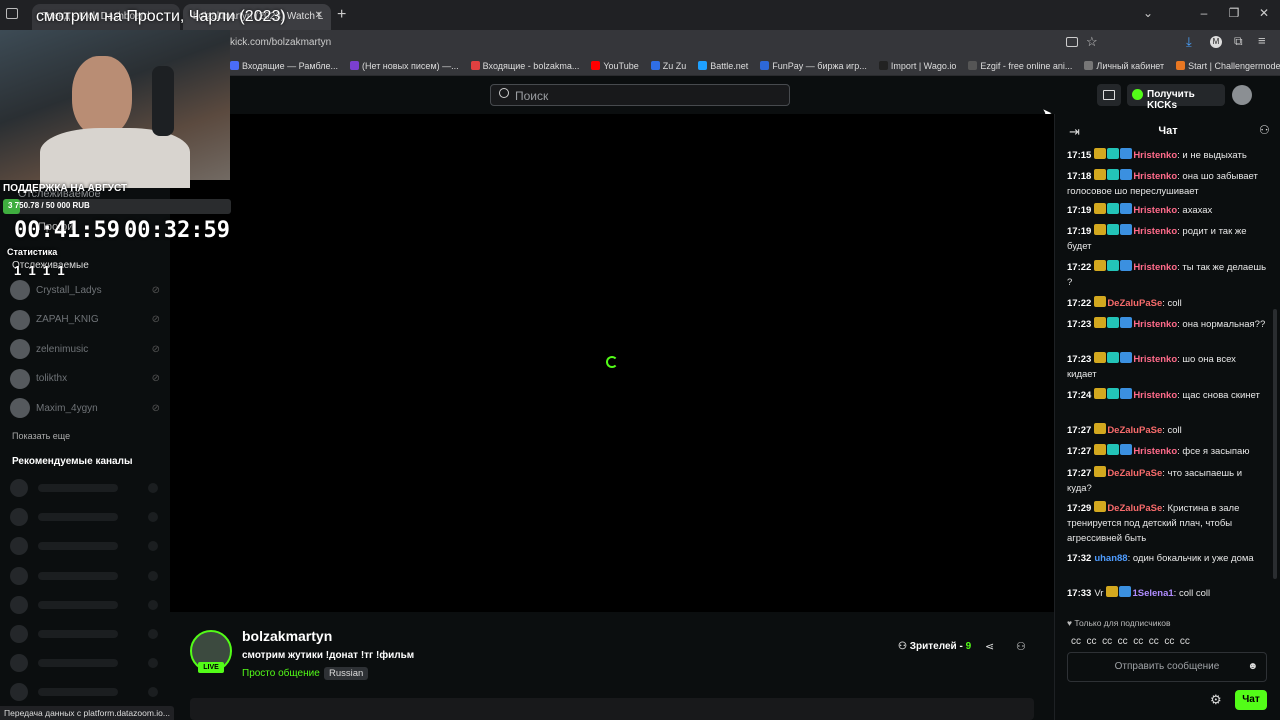  I want to click on emote-row: cc cc cc cc cc cc cc cc, so click(1171, 641).